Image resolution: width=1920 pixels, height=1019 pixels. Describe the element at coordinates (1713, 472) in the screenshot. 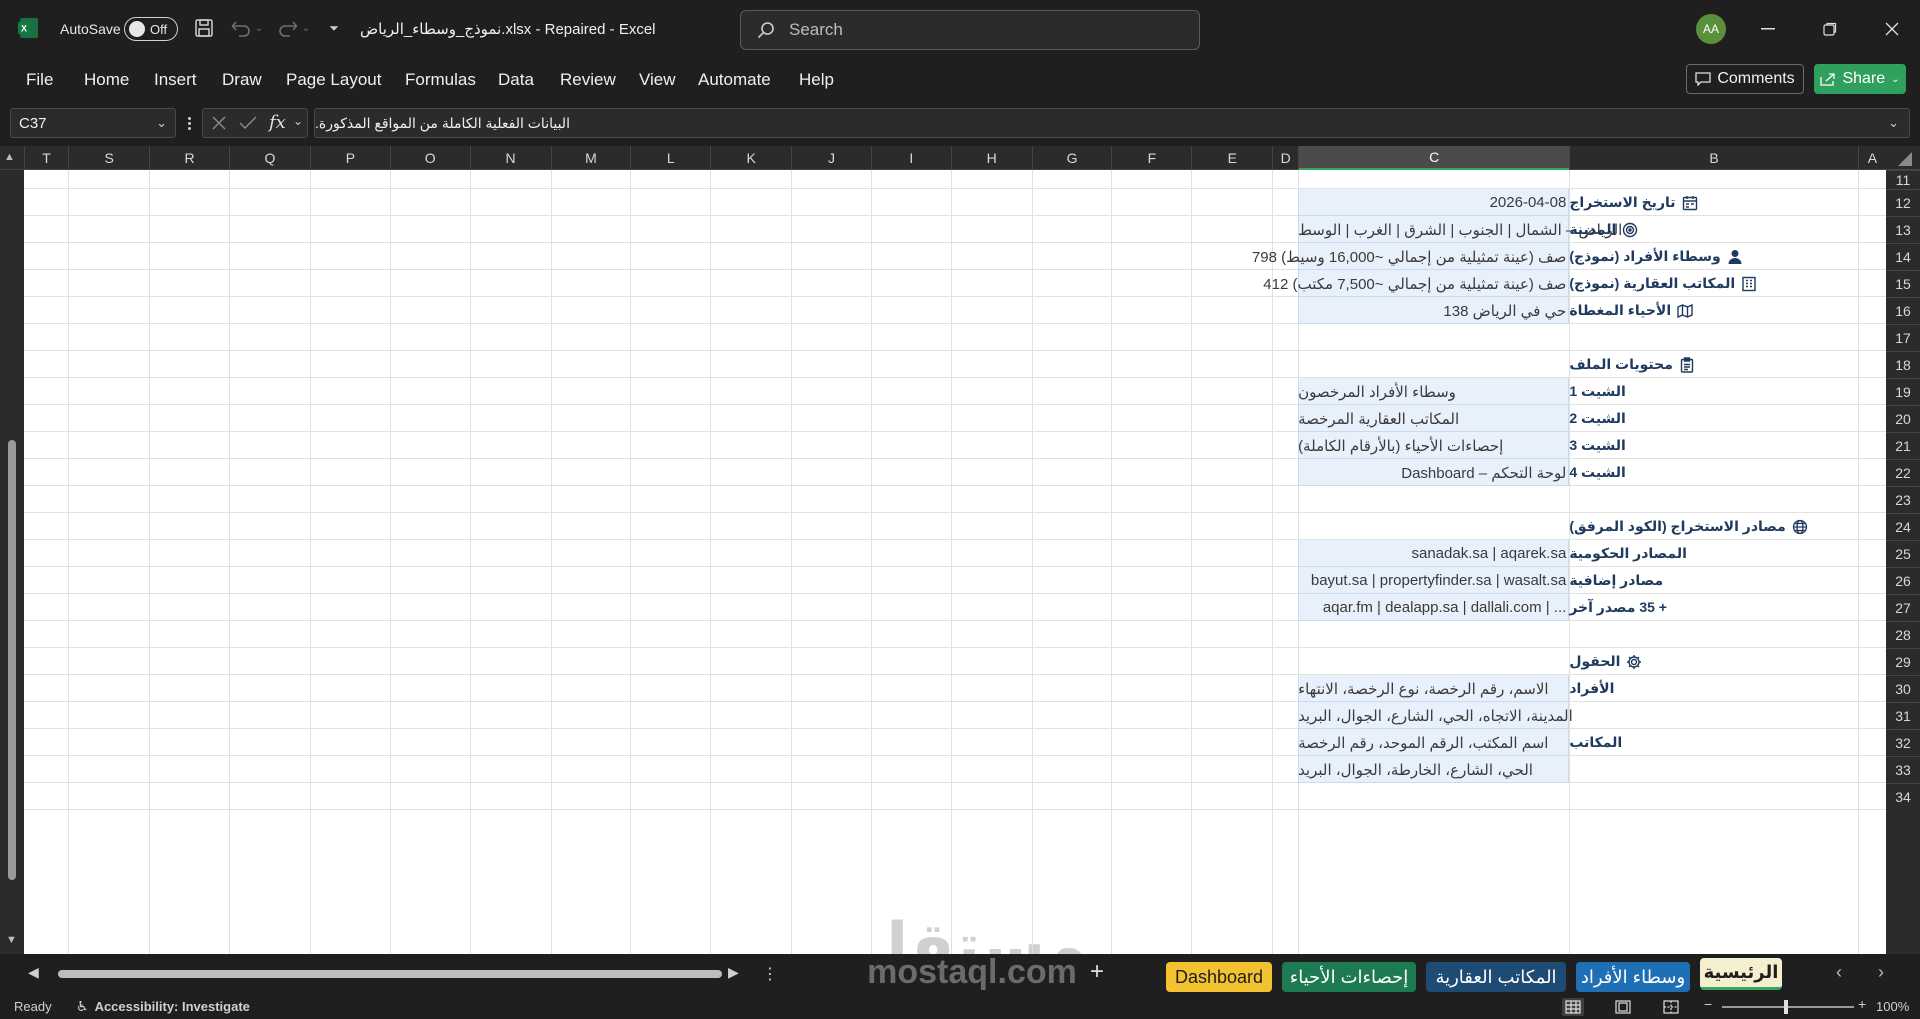

I see `cell-b22: الشيت 4` at that location.